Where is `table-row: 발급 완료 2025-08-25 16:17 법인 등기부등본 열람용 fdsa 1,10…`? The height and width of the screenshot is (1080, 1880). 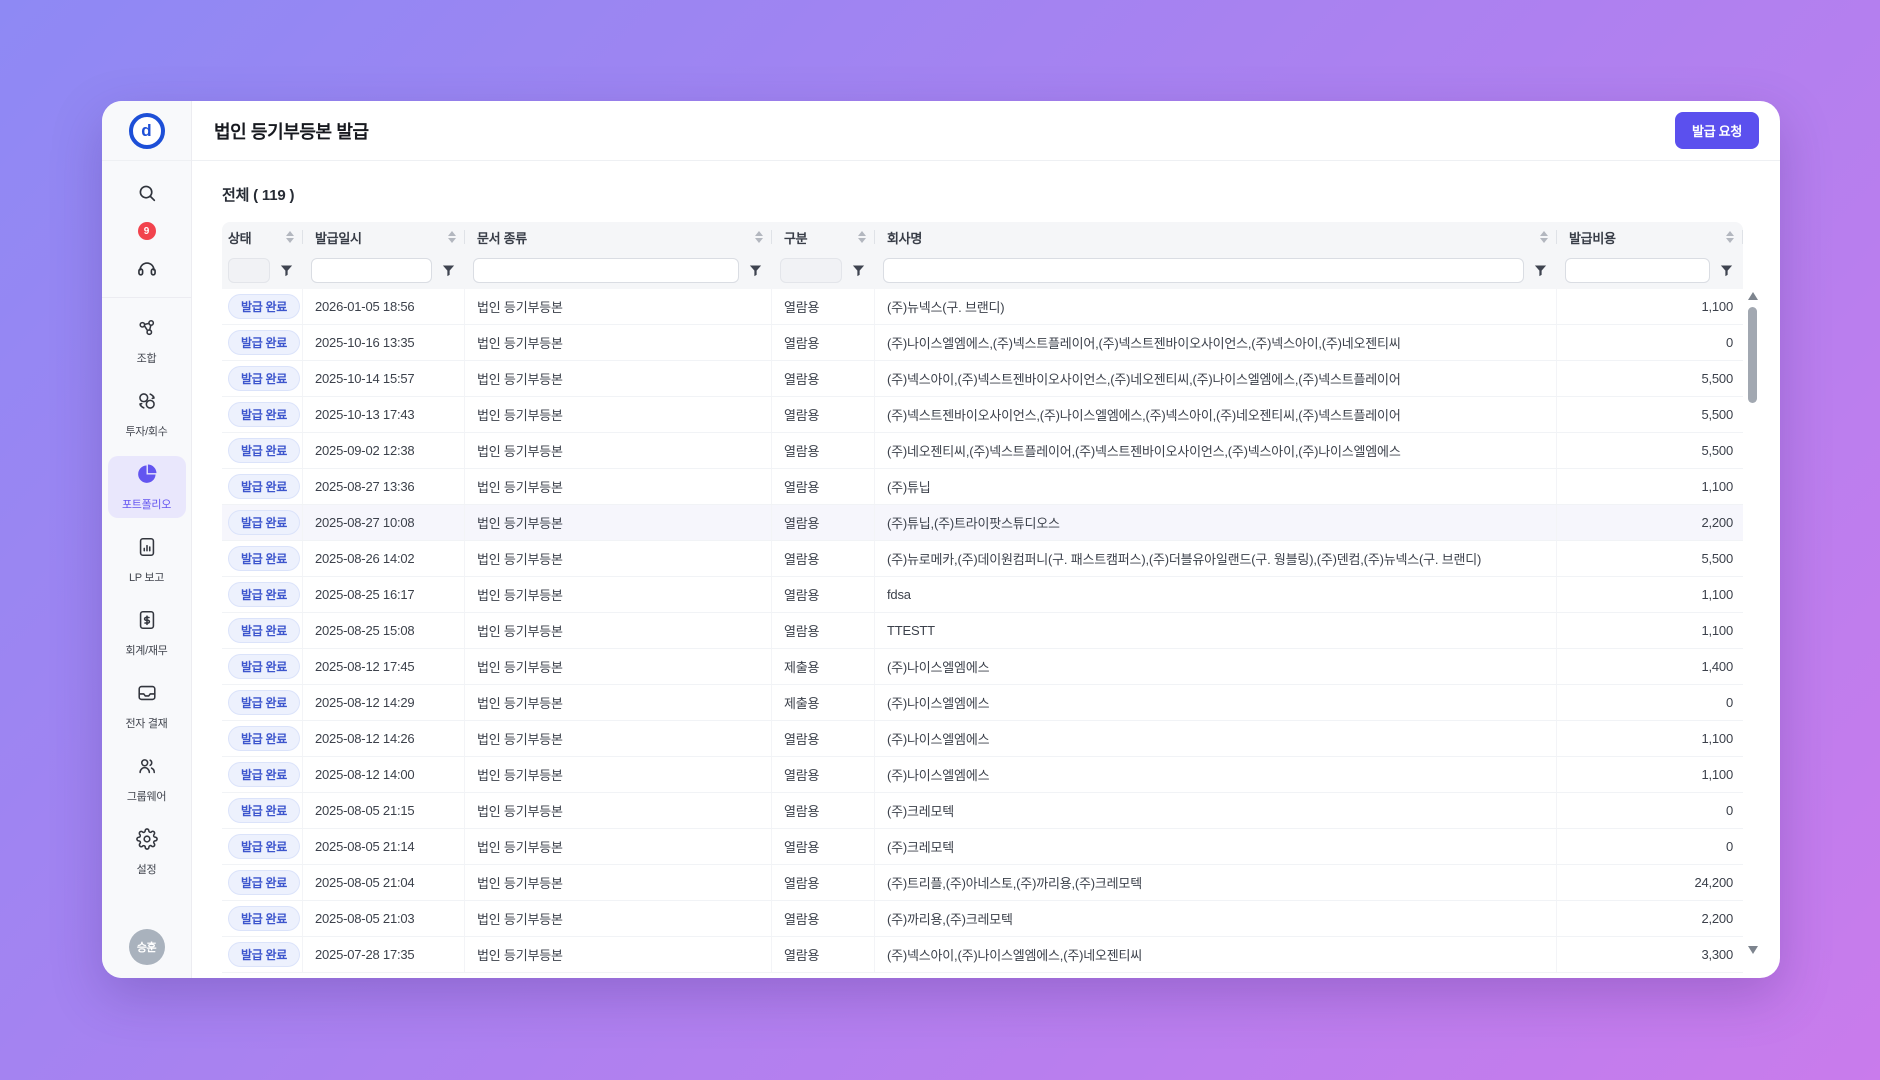
table-row: 발급 완료 2025-08-25 16:17 법인 등기부등본 열람용 fdsa 1,10… is located at coordinates (982, 595).